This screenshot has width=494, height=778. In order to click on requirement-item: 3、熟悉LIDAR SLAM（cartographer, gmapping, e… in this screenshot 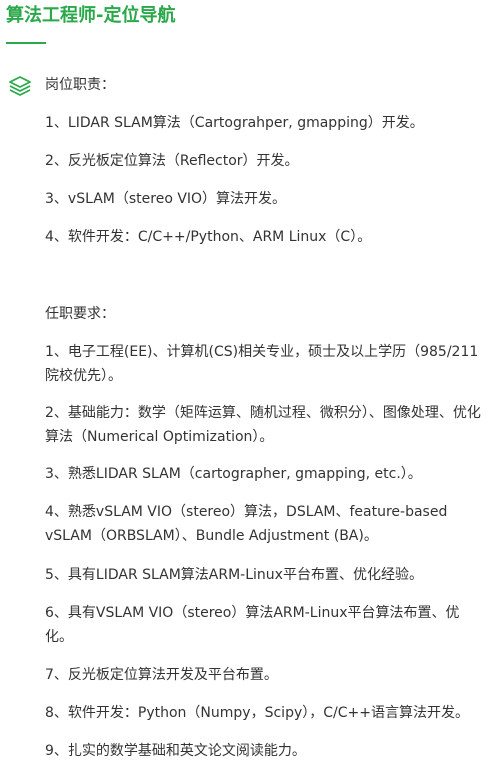, I will do `click(233, 474)`.